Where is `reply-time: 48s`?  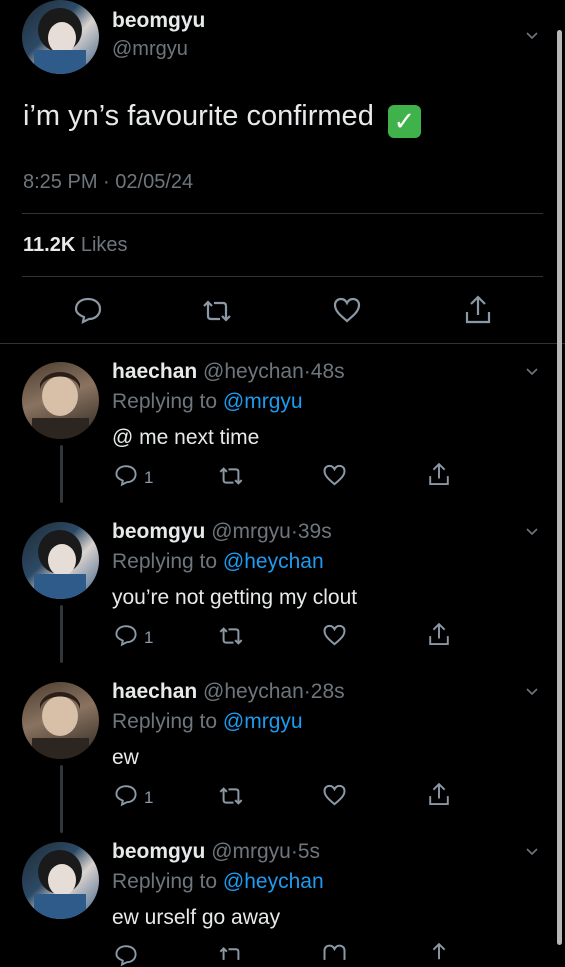 reply-time: 48s is located at coordinates (327, 371).